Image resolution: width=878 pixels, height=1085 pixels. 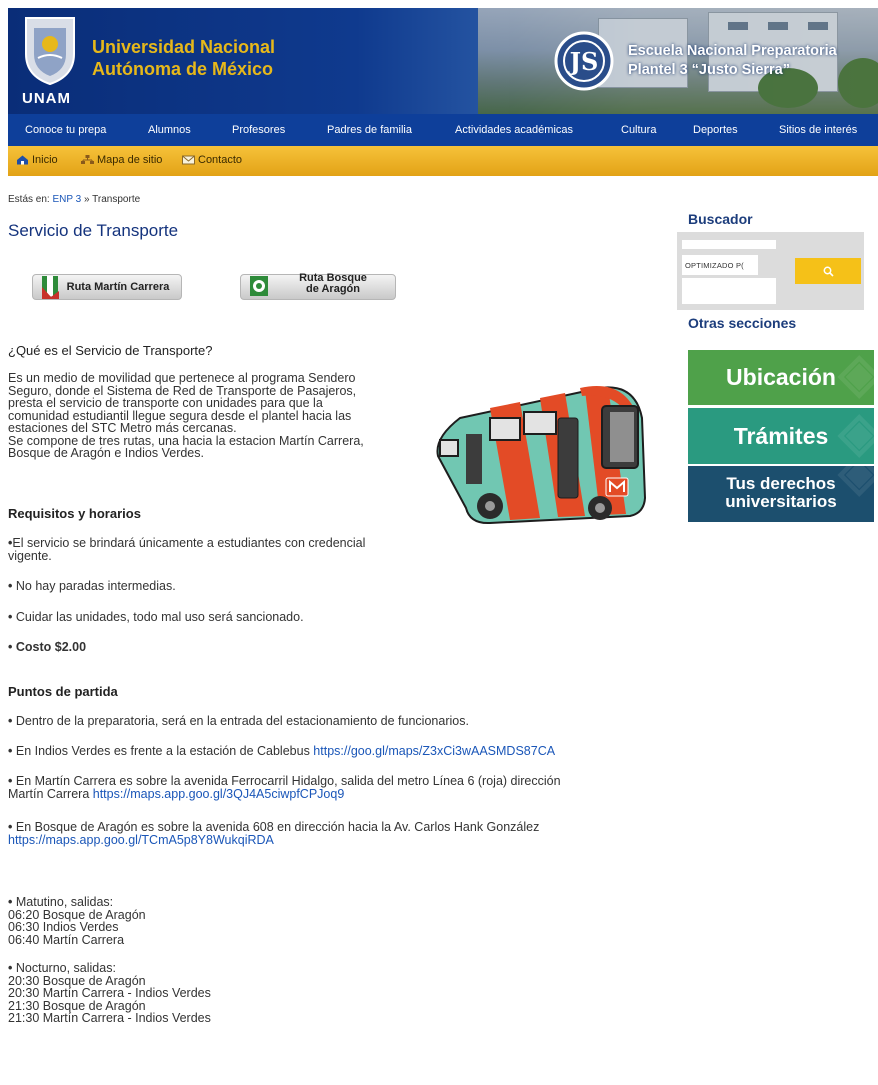 What do you see at coordinates (729, 291) in the screenshot?
I see `search-field-bottom` at bounding box center [729, 291].